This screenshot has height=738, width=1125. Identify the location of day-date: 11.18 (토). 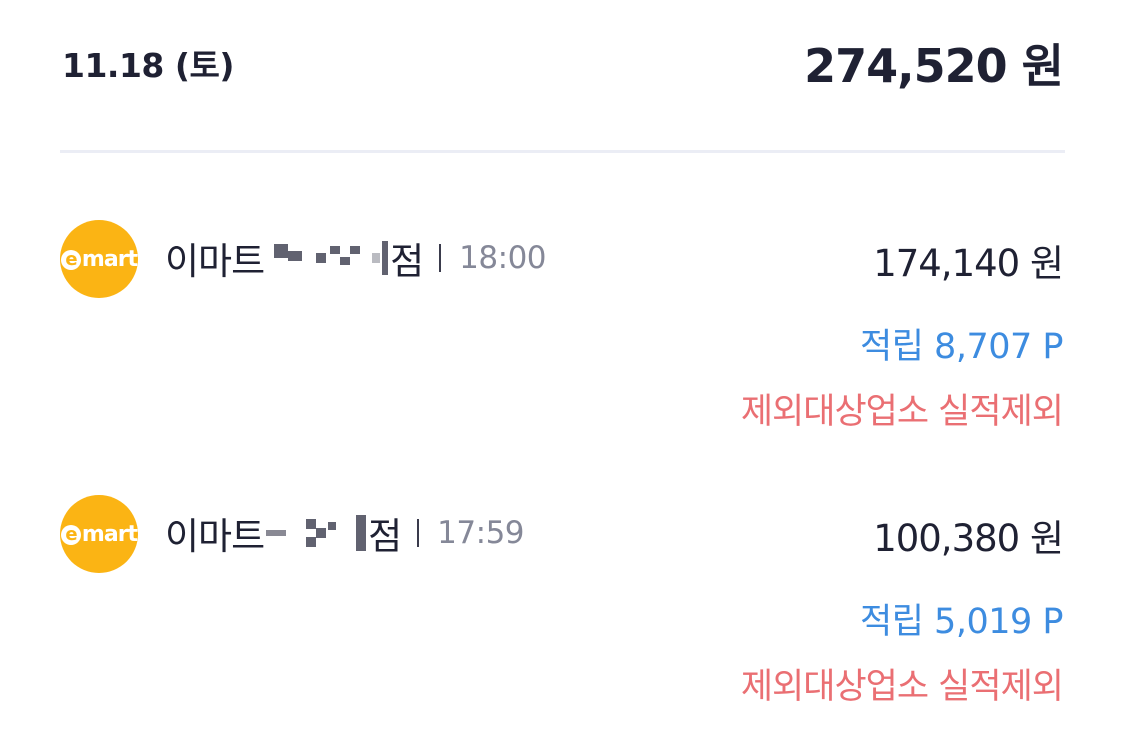
(148, 65).